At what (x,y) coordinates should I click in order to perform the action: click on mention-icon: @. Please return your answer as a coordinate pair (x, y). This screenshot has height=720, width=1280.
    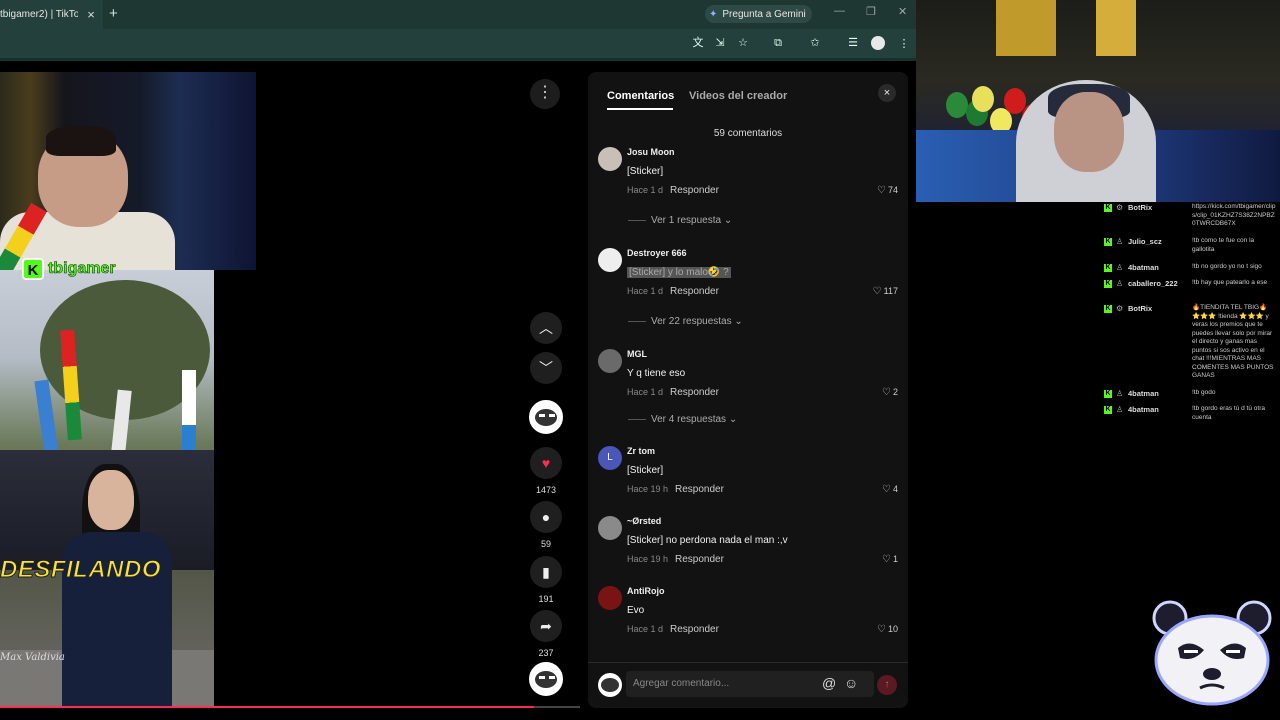
    Looking at the image, I should click on (829, 683).